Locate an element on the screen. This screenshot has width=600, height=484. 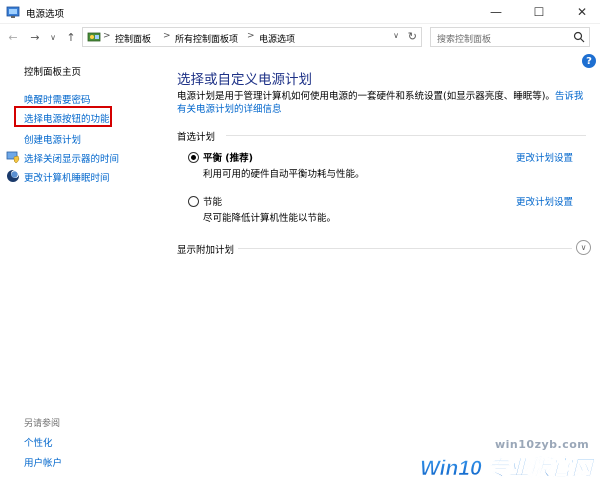
forward-button: → is located at coordinates (35, 37).